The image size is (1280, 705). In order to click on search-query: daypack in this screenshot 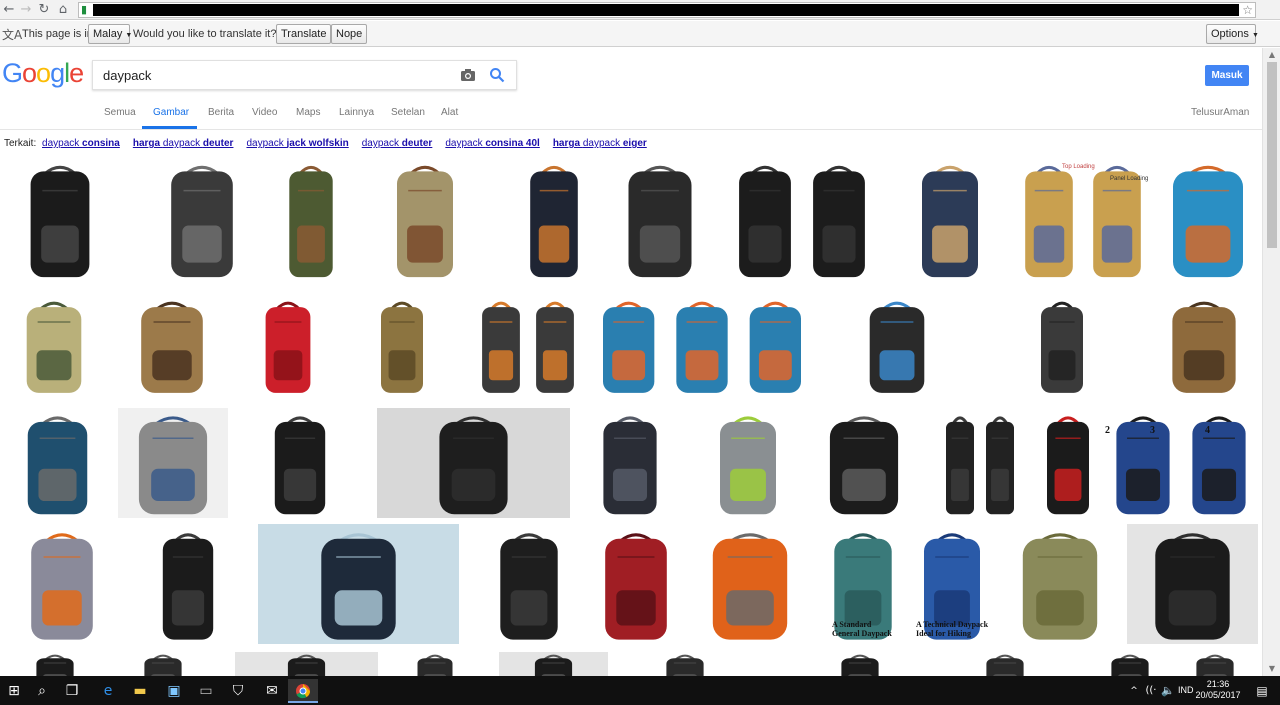, I will do `click(127, 75)`.